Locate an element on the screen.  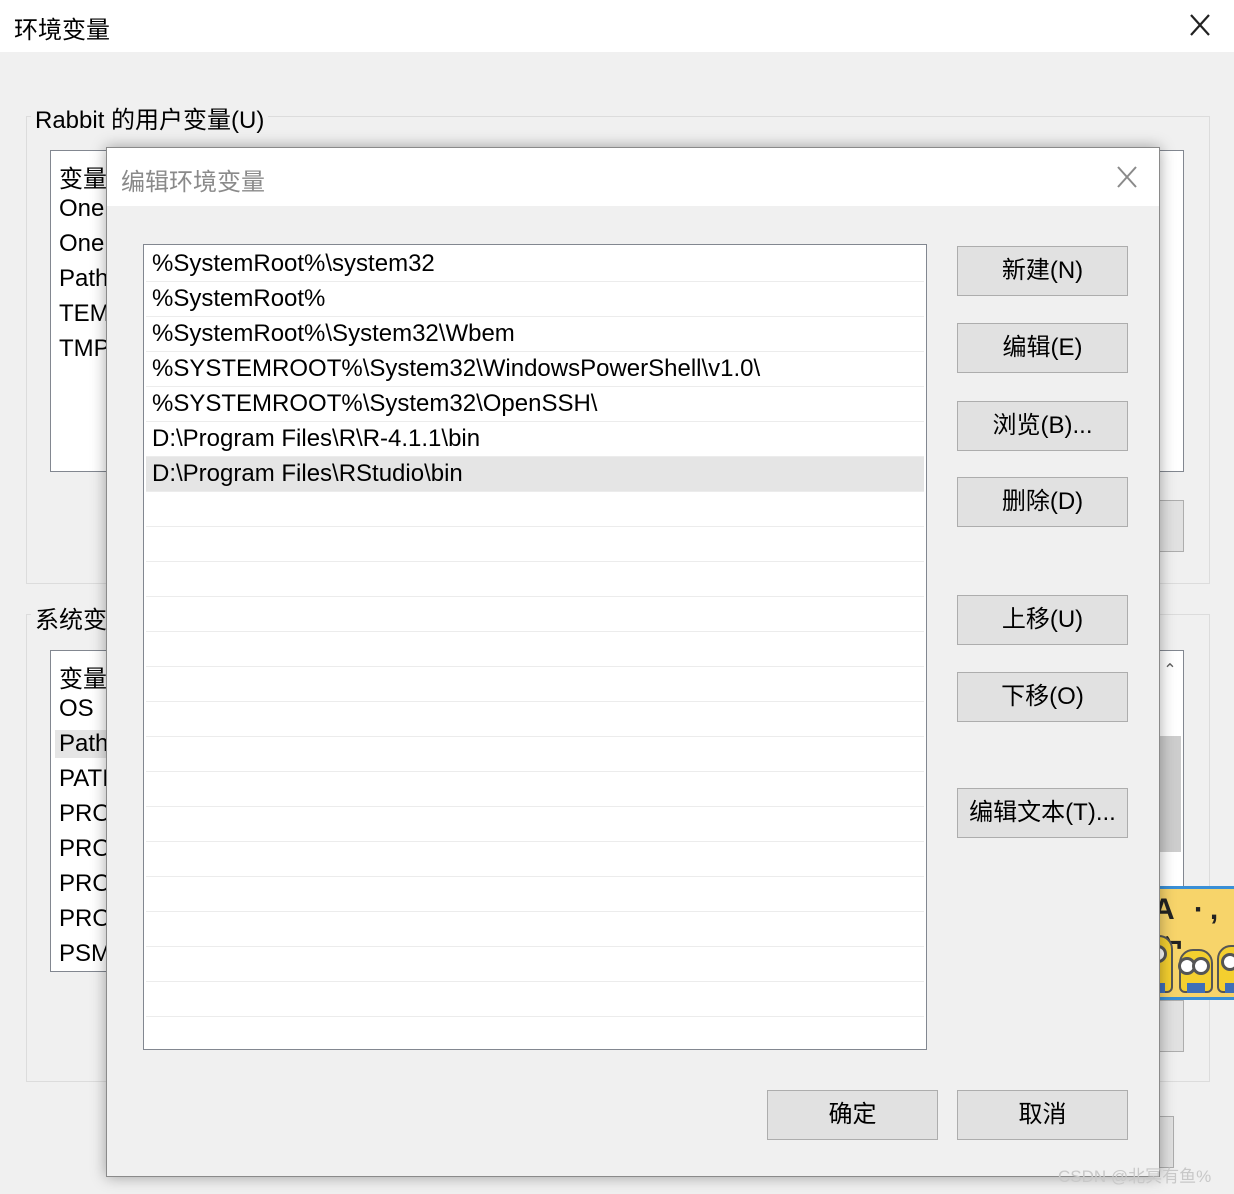
scroll-up-icon: ⌃ is located at coordinates (1170, 670).